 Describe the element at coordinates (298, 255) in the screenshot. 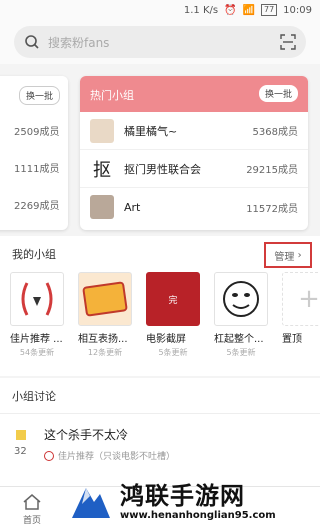

I see `chevron-right-icon: ›` at that location.